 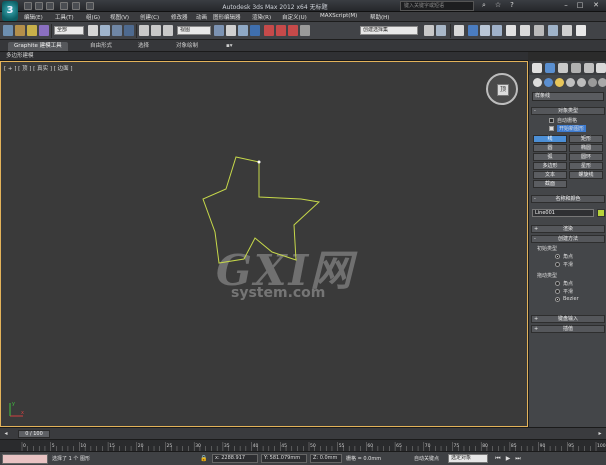 What do you see at coordinates (259, 162) in the screenshot?
I see `spline-vertex` at bounding box center [259, 162].